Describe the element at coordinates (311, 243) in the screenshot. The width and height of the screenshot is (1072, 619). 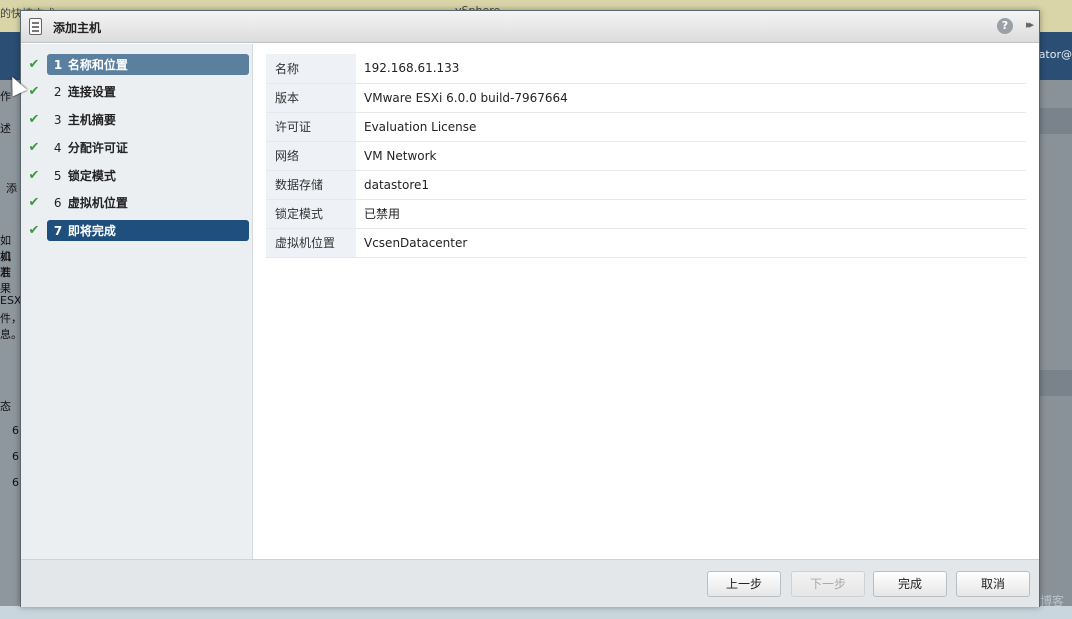
I see `summary-key: 虚拟机位置` at that location.